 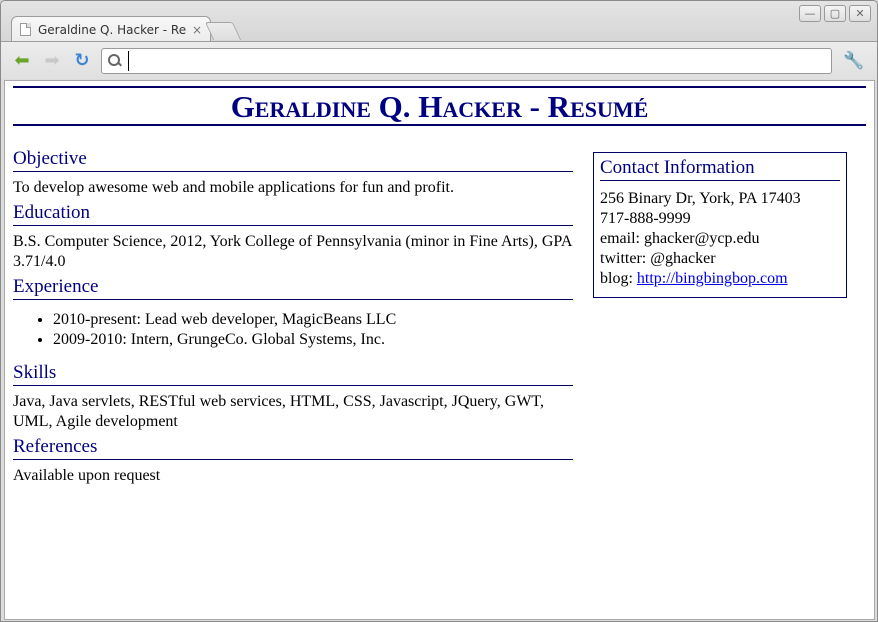 What do you see at coordinates (860, 13) in the screenshot?
I see `close-window-button: ✕` at bounding box center [860, 13].